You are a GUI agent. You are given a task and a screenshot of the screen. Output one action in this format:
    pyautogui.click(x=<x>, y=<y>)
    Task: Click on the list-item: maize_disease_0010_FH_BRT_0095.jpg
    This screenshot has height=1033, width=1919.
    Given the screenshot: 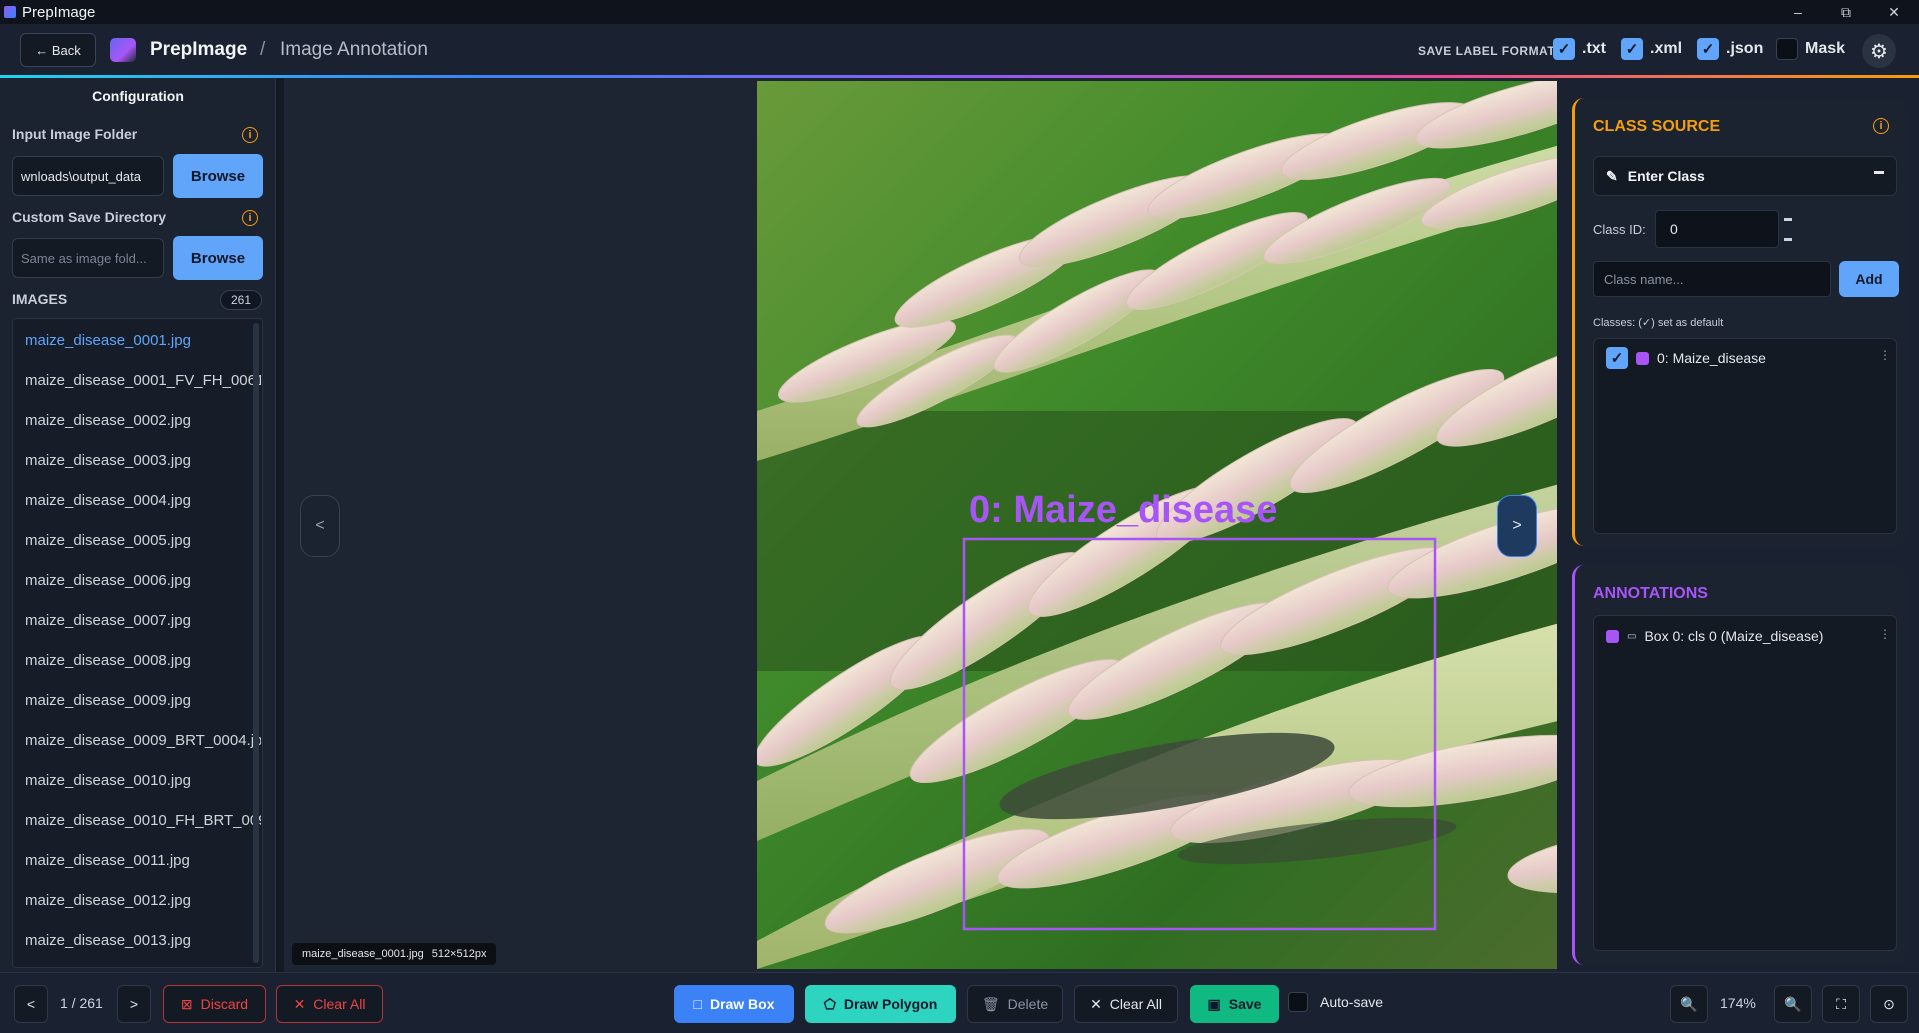 What is the action you would take?
    pyautogui.click(x=143, y=820)
    